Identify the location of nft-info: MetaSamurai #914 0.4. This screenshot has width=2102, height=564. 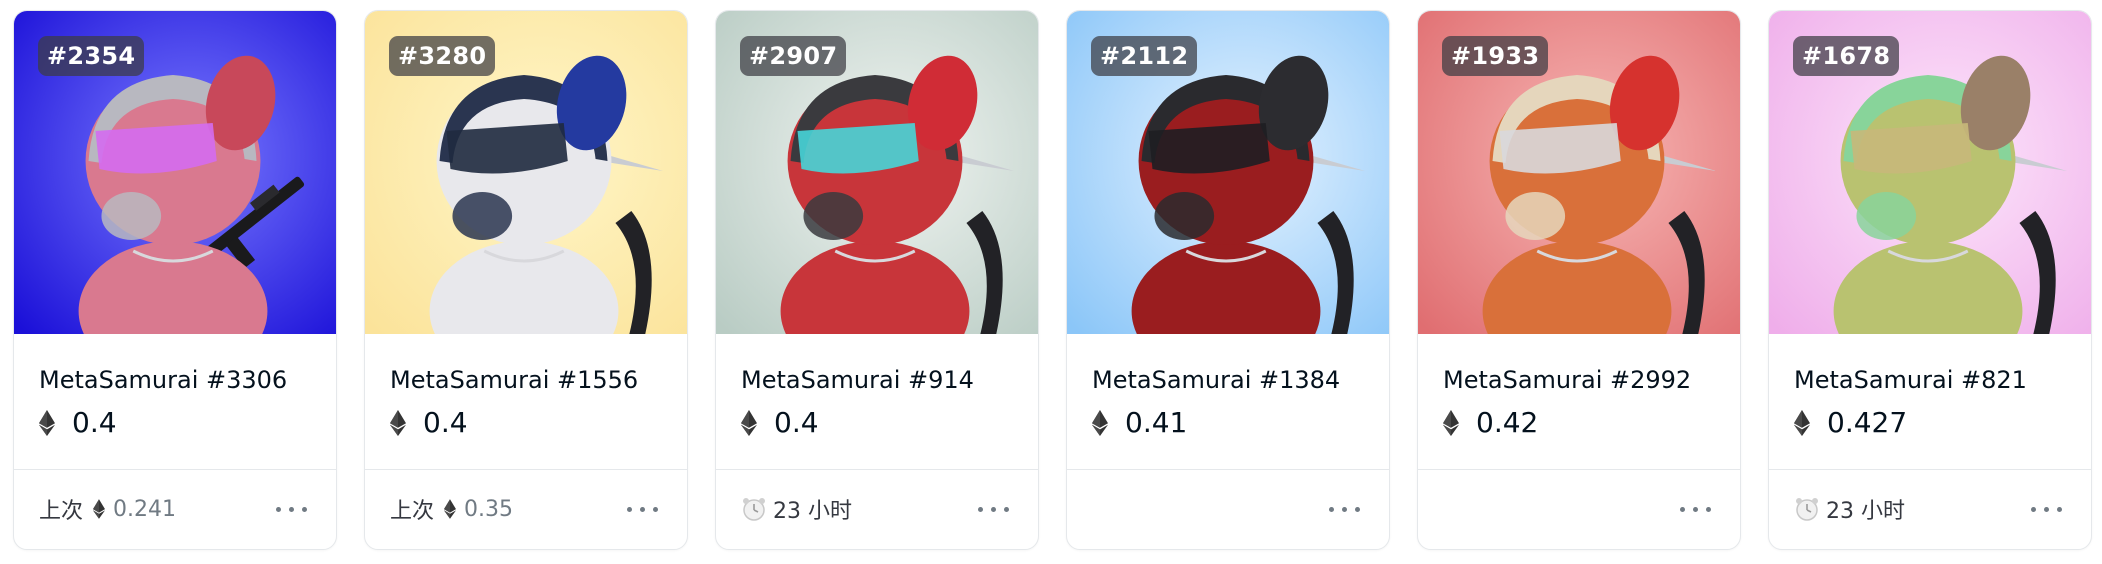
(877, 402).